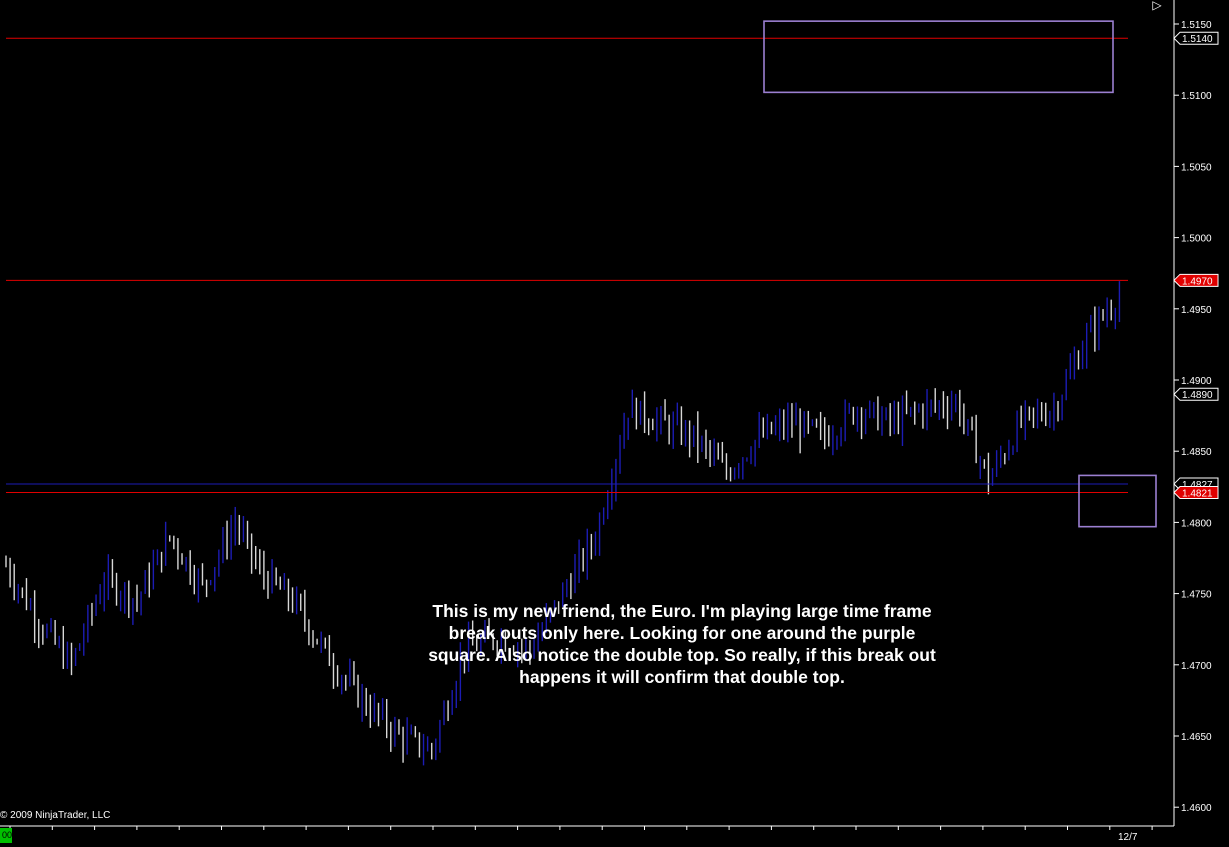 The image size is (1229, 847). Describe the element at coordinates (1196, 310) in the screenshot. I see `price-tick-label-4: 1.4950` at that location.